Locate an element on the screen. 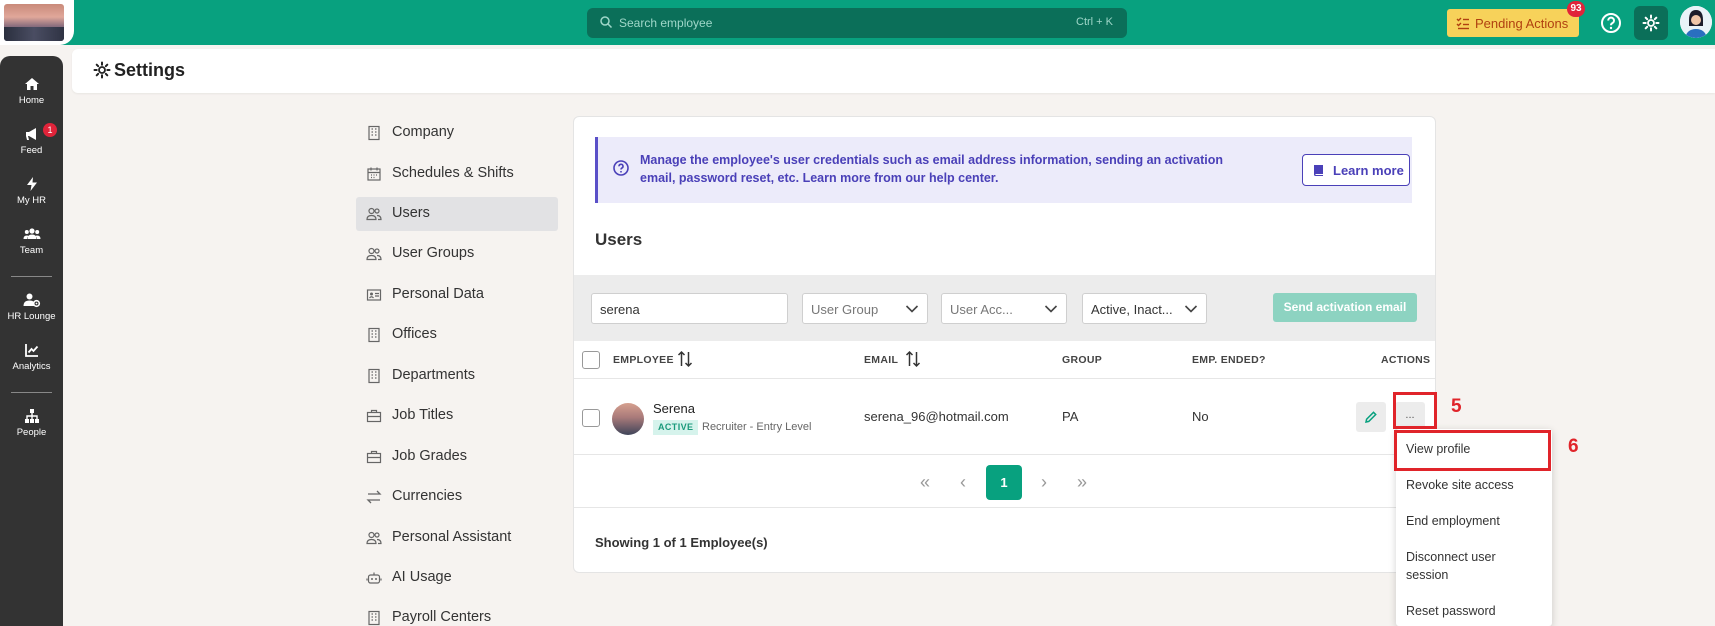 The width and height of the screenshot is (1715, 626). settings-menu-job-grades: Job Grades is located at coordinates (457, 457).